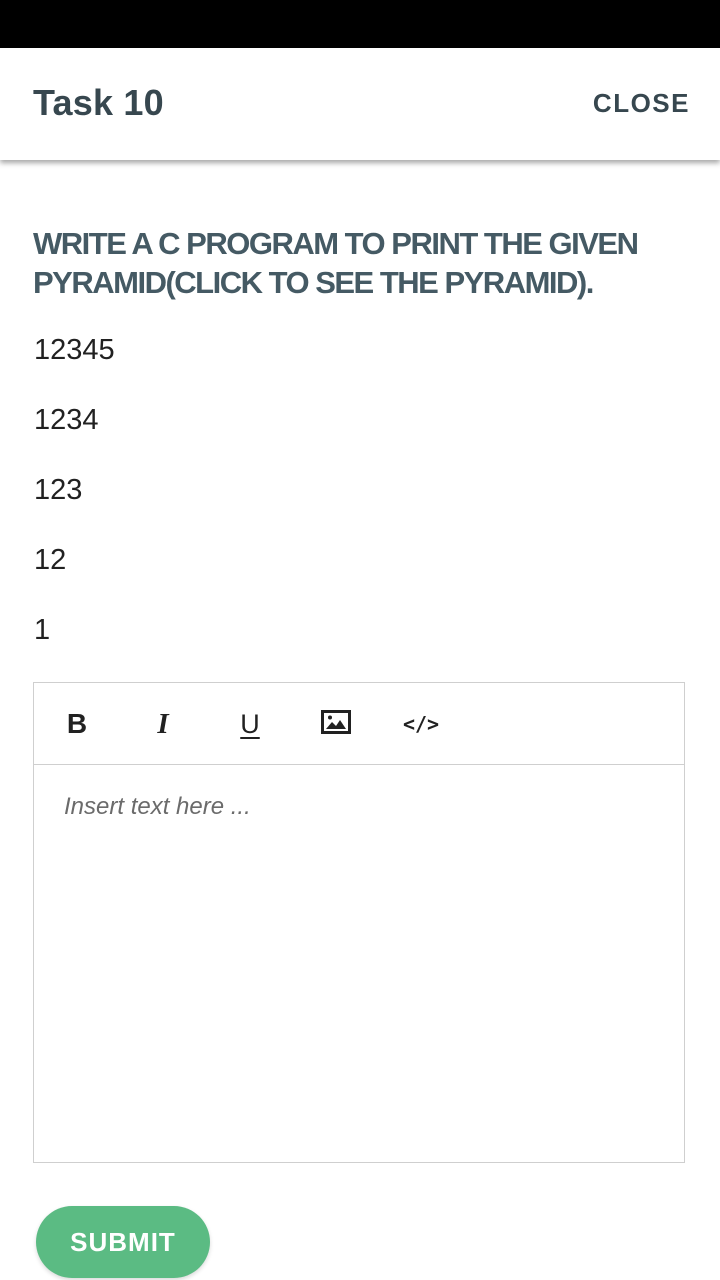 This screenshot has height=1280, width=720. I want to click on italic-button: I, so click(163, 724).